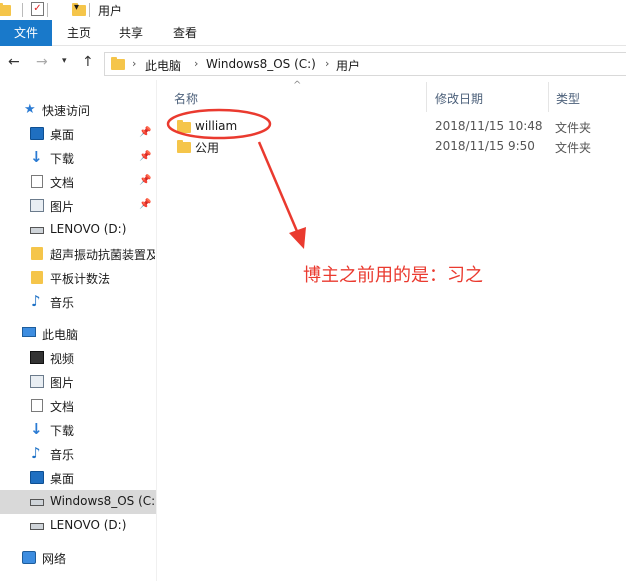  What do you see at coordinates (78, 430) in the screenshot?
I see `sidebar-item-downloads: ↓ 下载` at bounding box center [78, 430].